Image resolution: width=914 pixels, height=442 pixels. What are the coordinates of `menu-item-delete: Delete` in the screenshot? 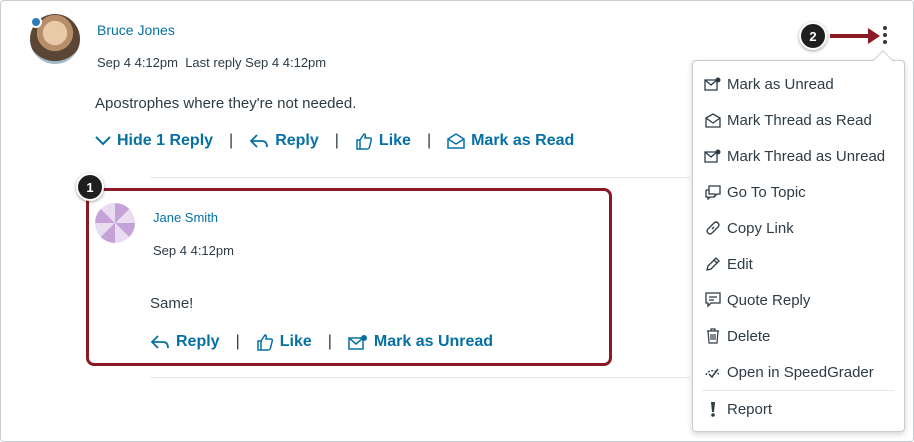 It's located at (737, 336).